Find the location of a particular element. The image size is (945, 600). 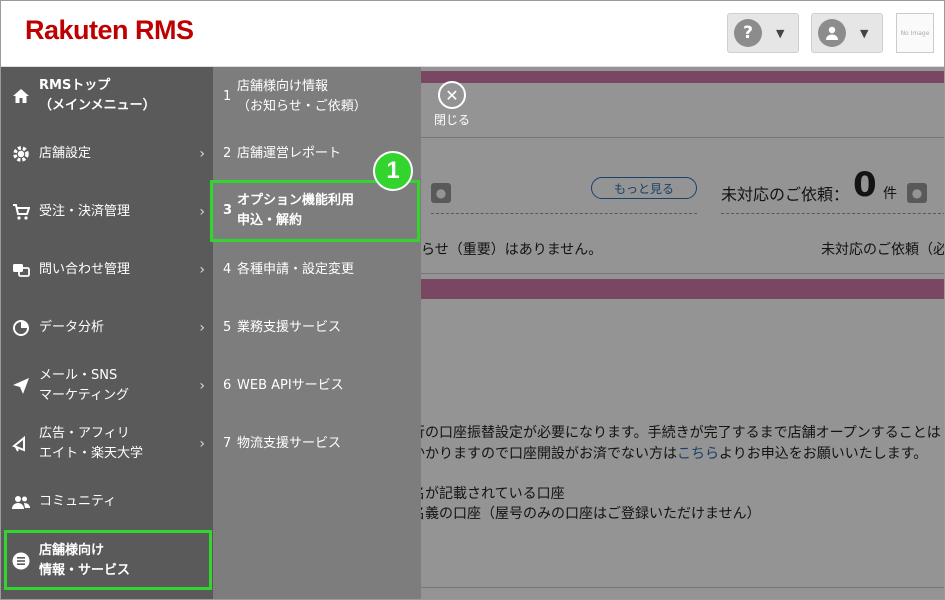

sidebar-item-label: メール・SNS マーケティング is located at coordinates (84, 385).